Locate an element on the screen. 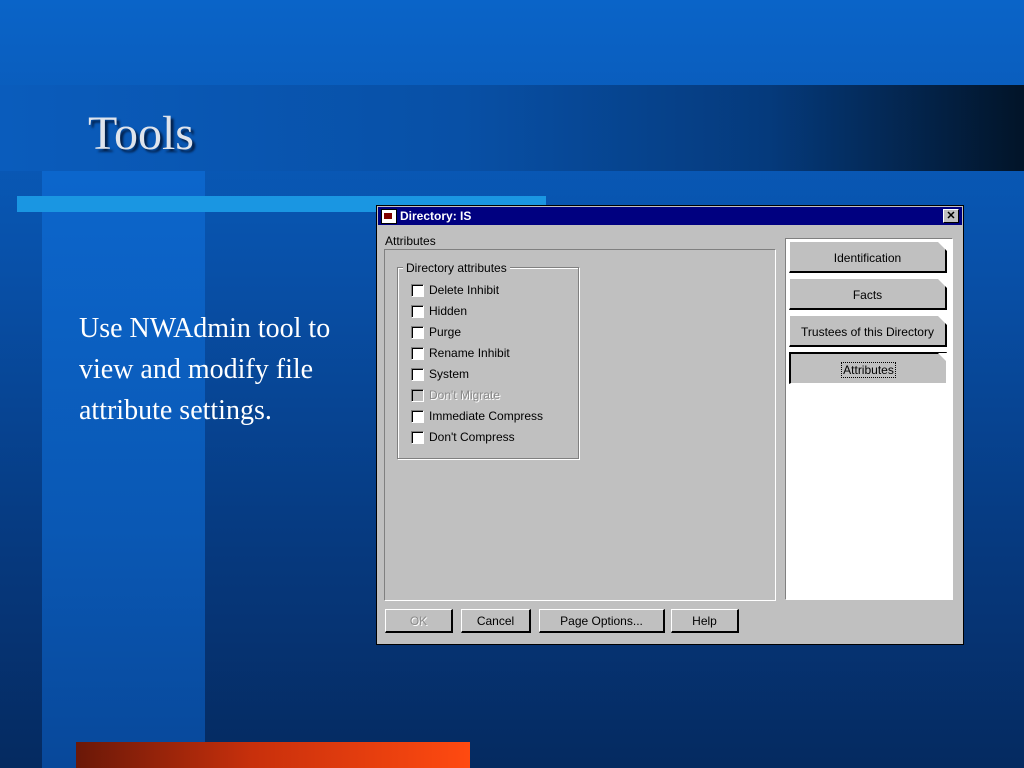 This screenshot has height=768, width=1024. checkbox-dont-compress: Don't Compress is located at coordinates (463, 437).